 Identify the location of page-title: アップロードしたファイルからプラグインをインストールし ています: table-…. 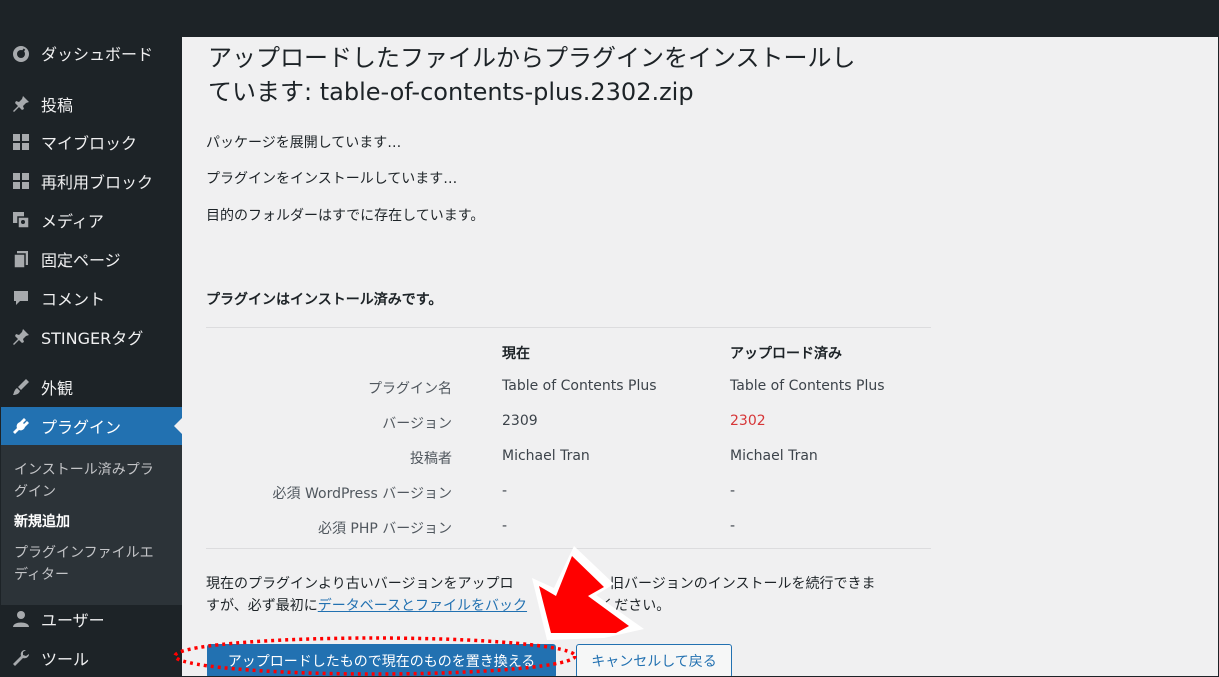
(568, 75).